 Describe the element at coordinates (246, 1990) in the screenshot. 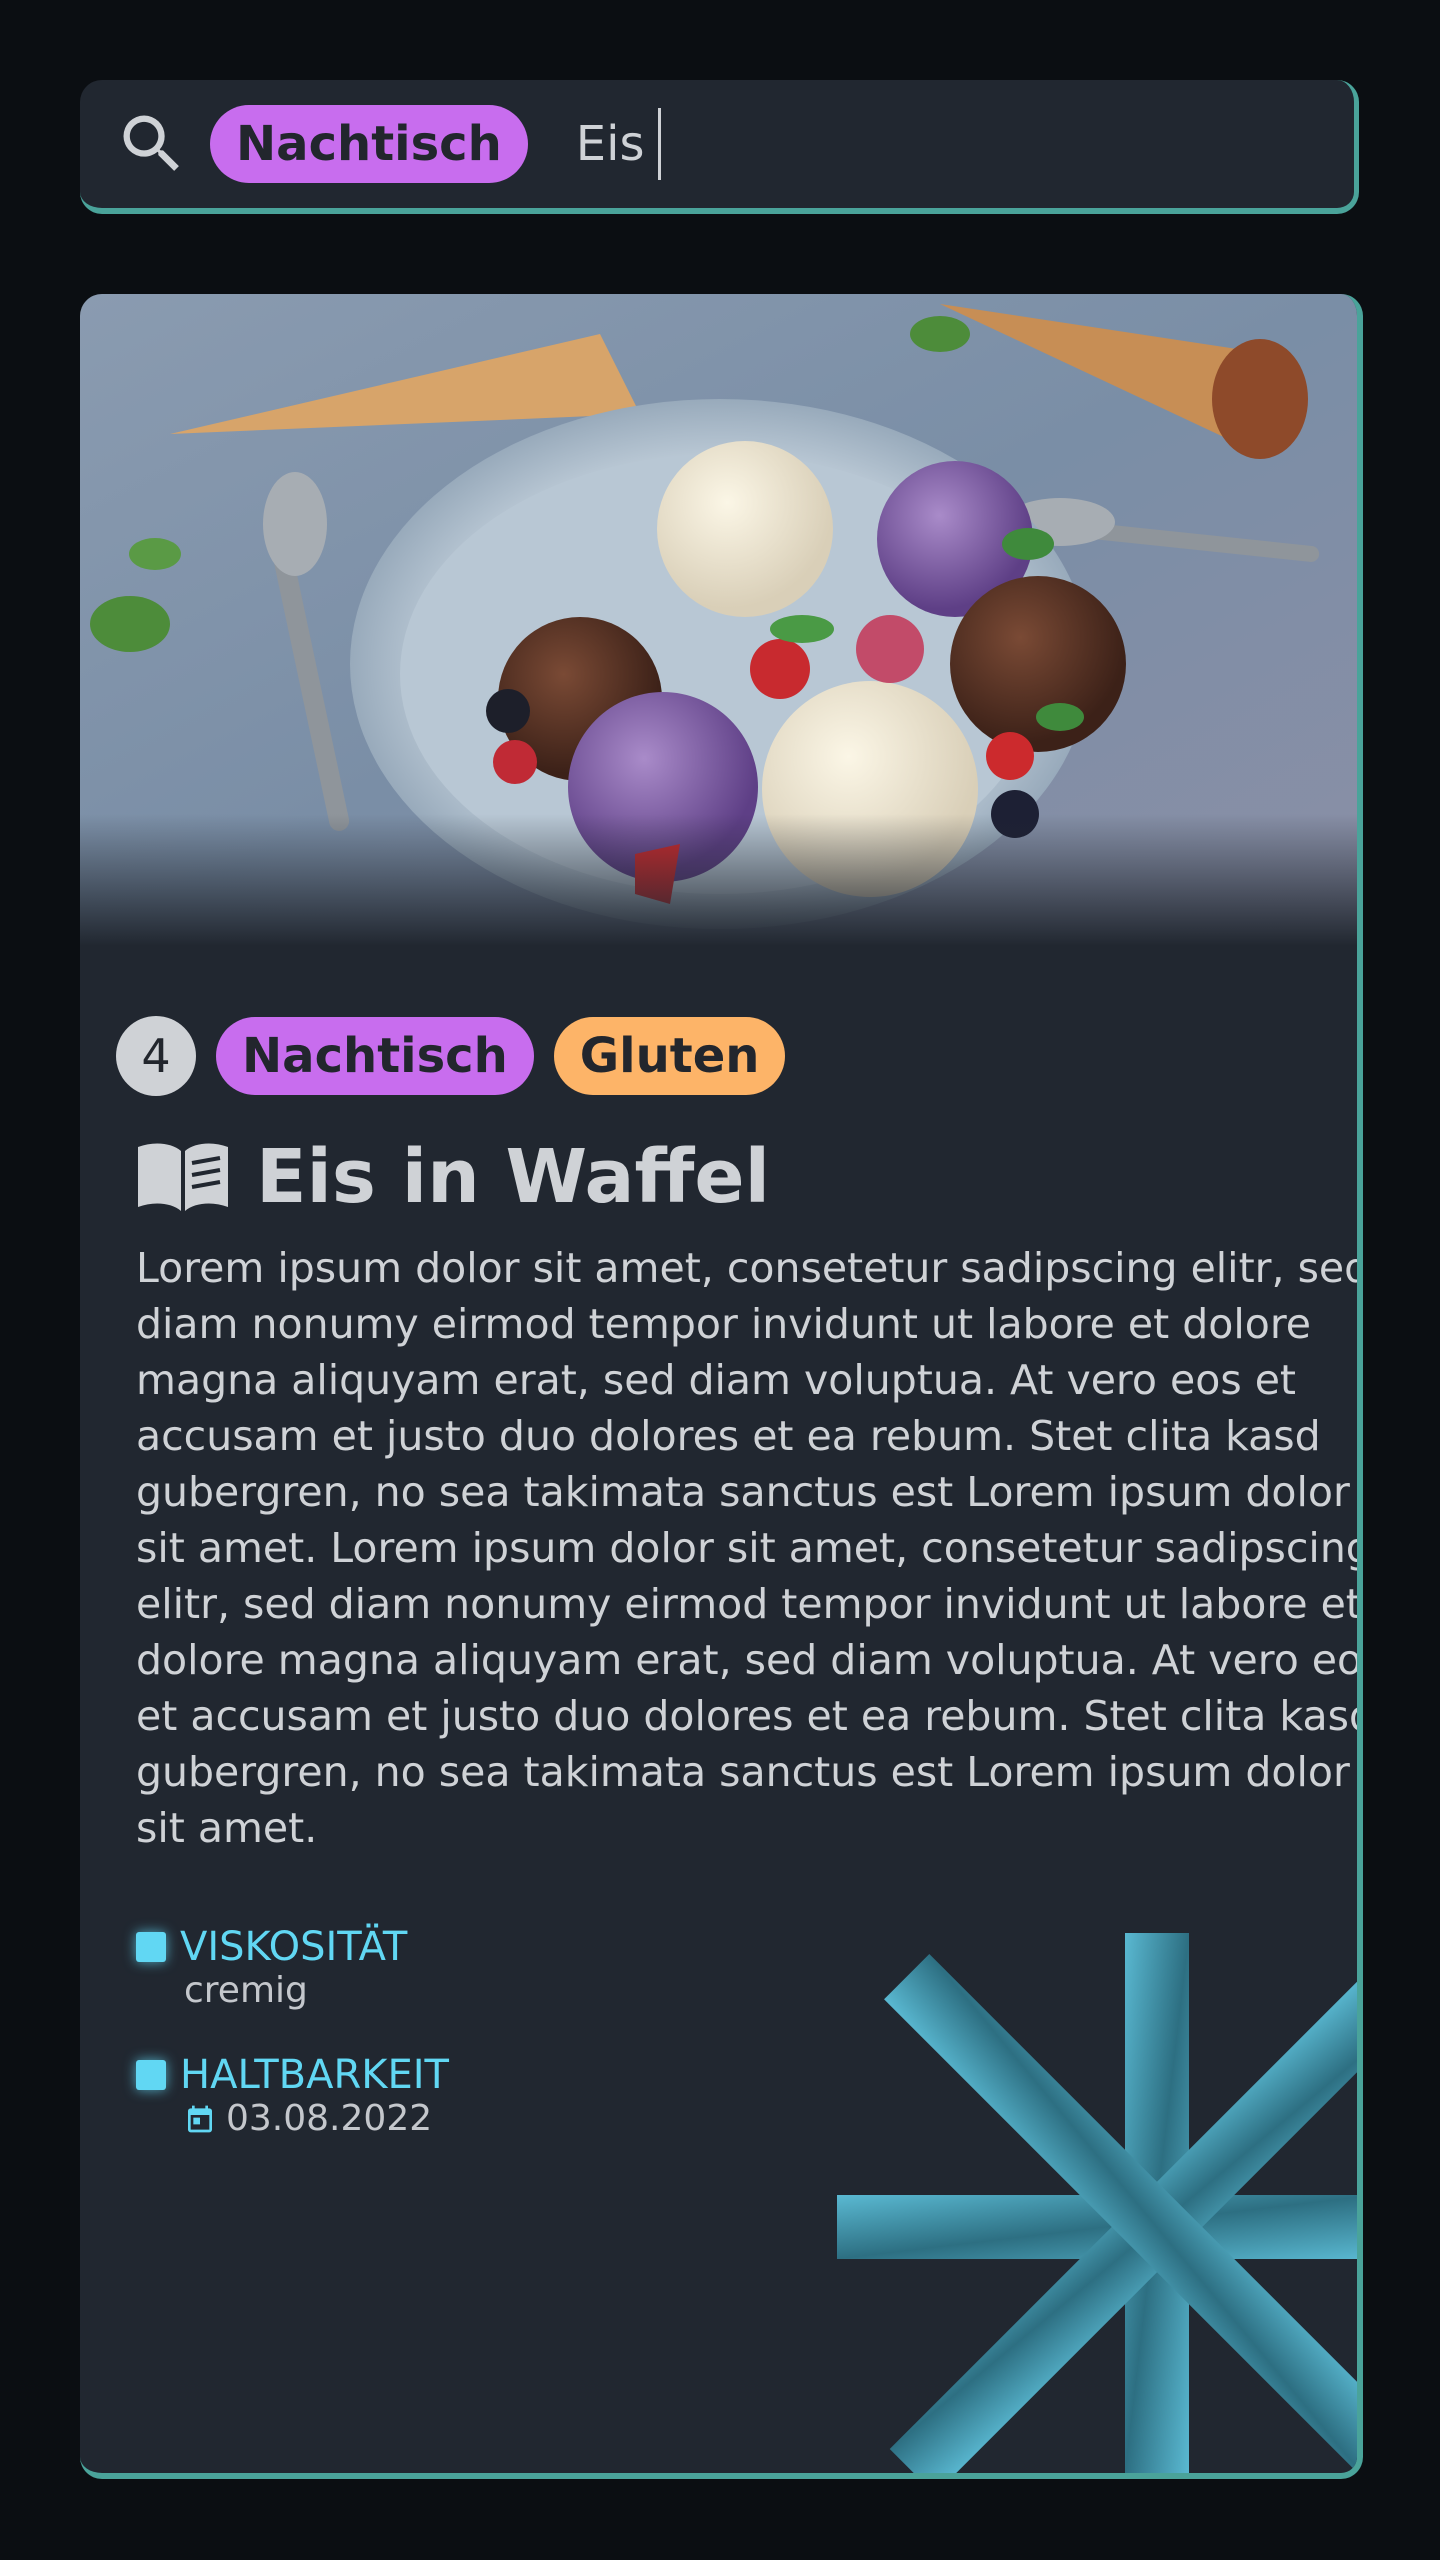

I see `property-value-text: cremig` at that location.